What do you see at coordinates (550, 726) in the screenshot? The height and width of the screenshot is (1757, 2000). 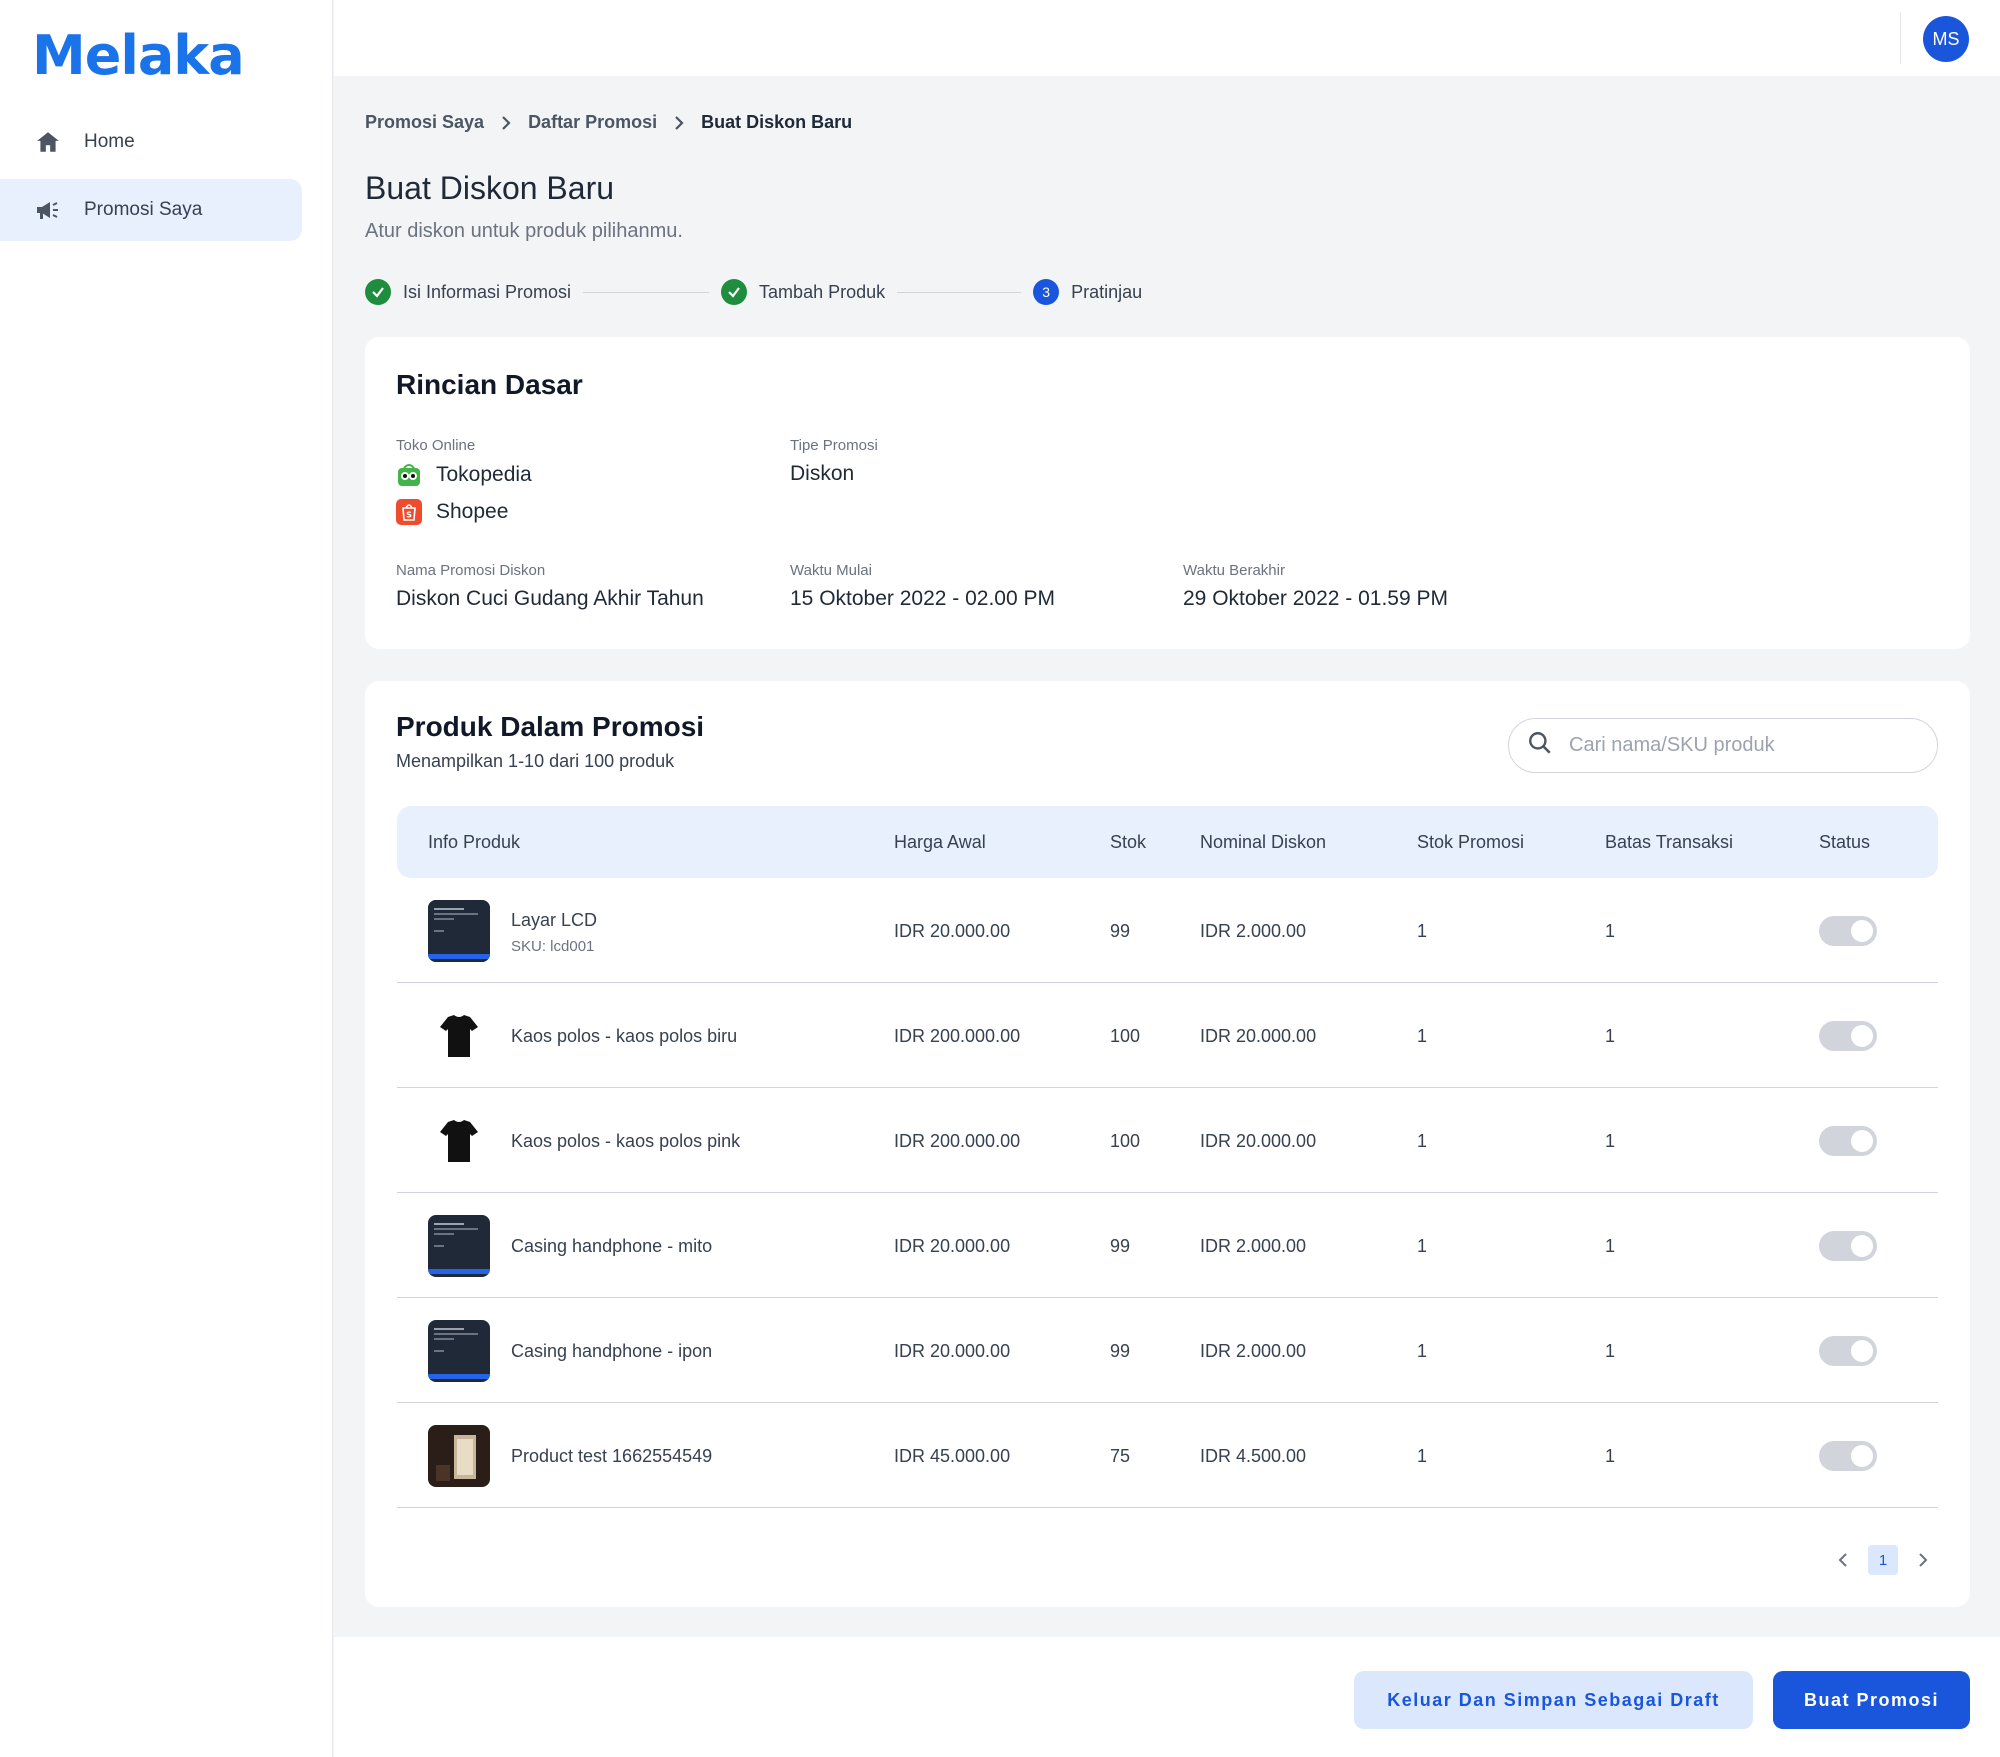 I see `card-title: Produk Dalam Promosi` at bounding box center [550, 726].